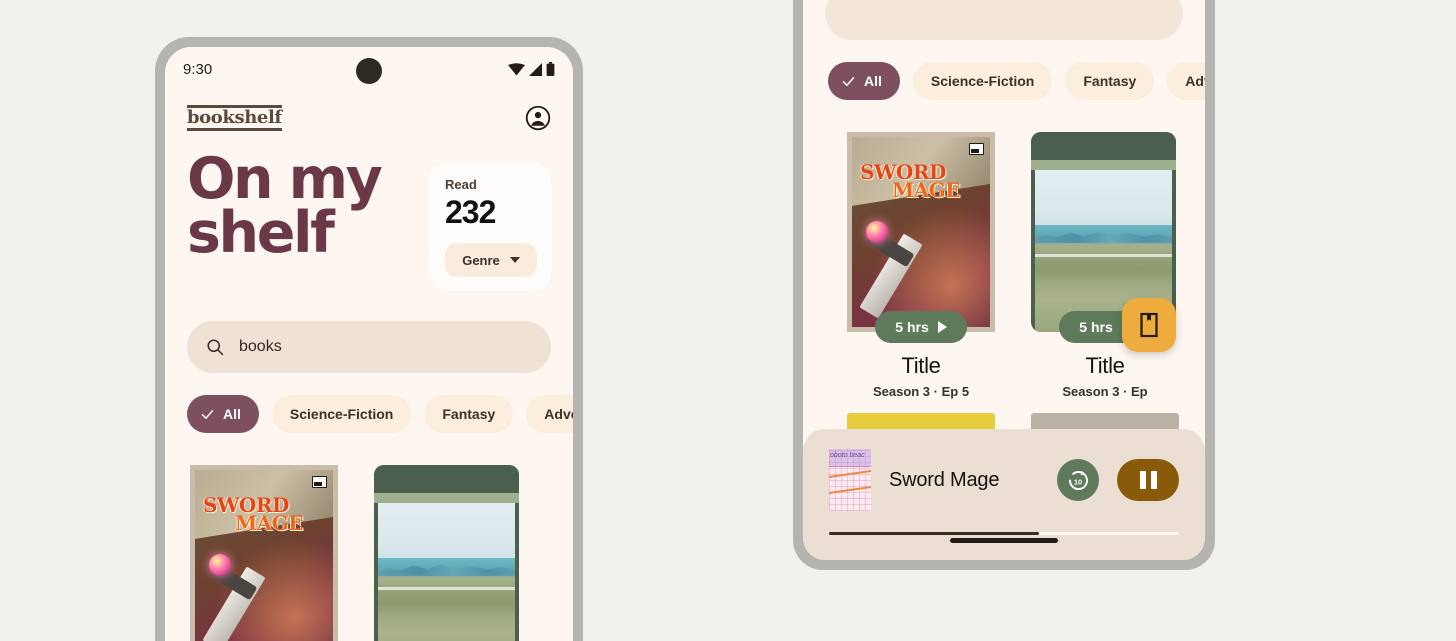  I want to click on read-label: Read, so click(461, 184).